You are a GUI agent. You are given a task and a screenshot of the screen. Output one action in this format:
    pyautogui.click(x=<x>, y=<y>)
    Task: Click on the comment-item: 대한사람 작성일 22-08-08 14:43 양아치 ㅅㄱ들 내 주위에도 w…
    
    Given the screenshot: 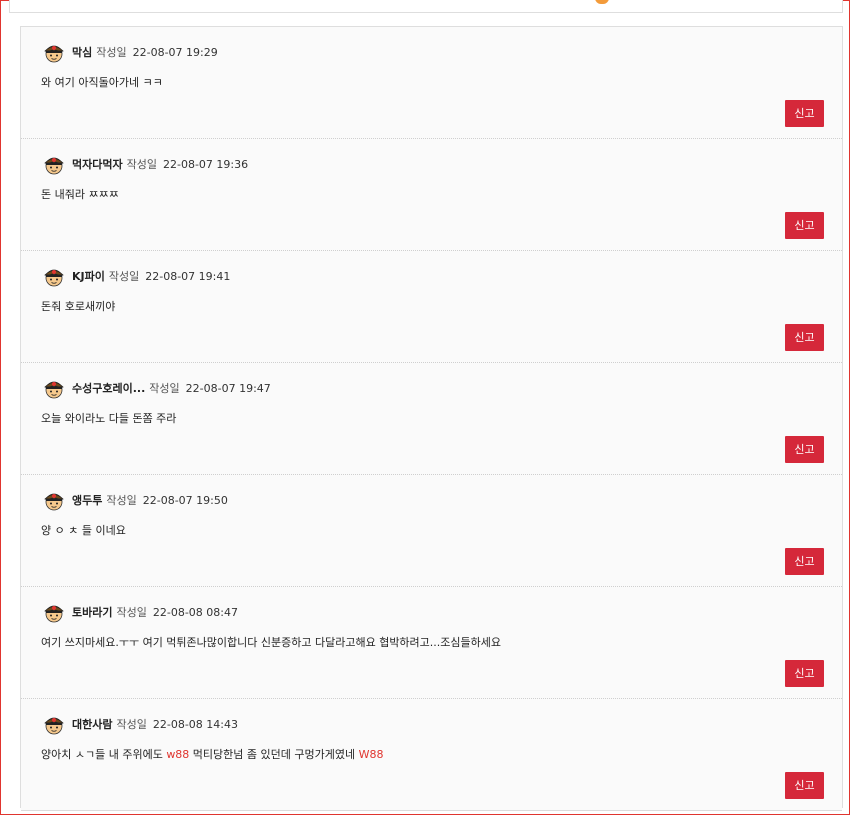 What is the action you would take?
    pyautogui.click(x=431, y=755)
    